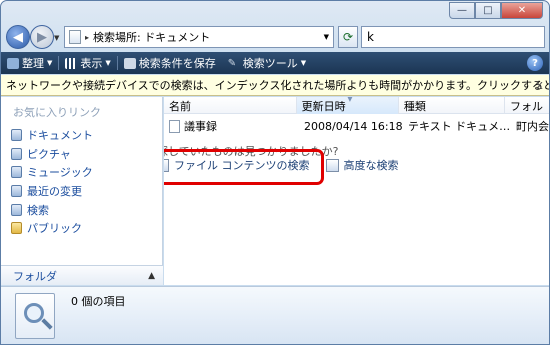 This screenshot has height=345, width=550. Describe the element at coordinates (52, 209) in the screenshot. I see `sidebar-item-search: 検索` at that location.